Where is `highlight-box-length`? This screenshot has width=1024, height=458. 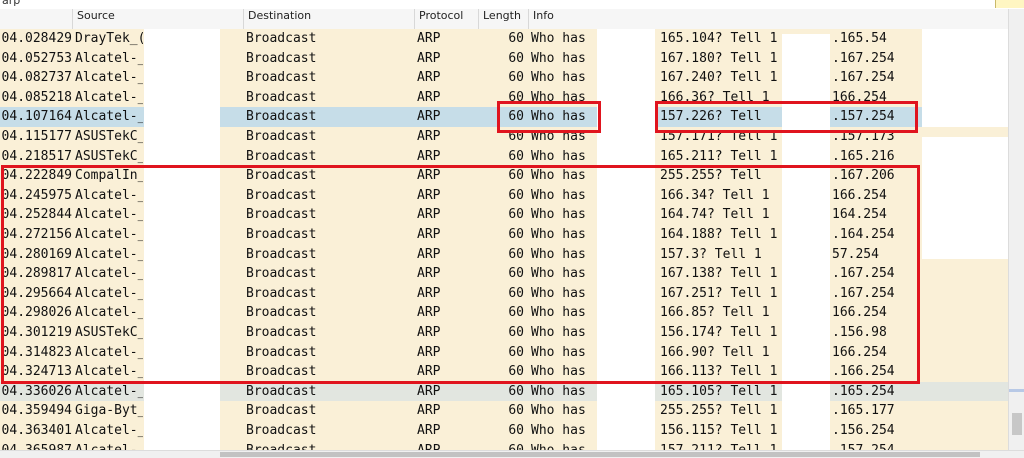 highlight-box-length is located at coordinates (549, 117).